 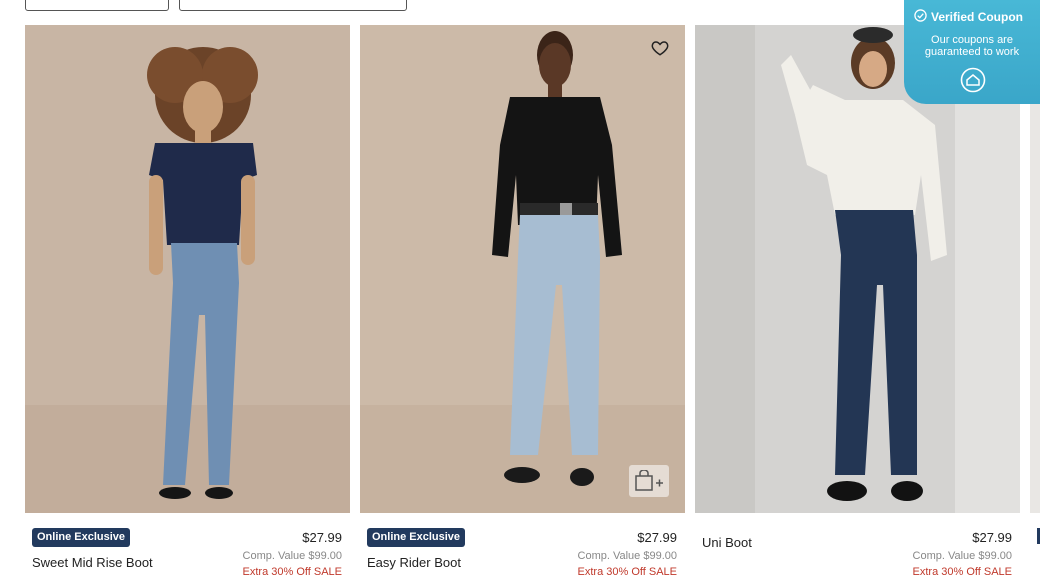 I want to click on check-circle-icon, so click(x=920, y=17).